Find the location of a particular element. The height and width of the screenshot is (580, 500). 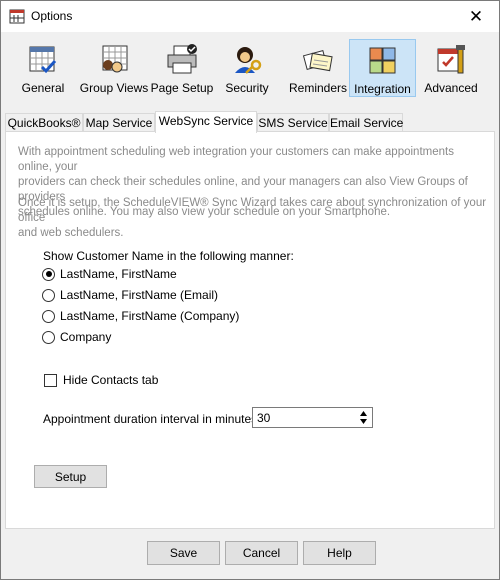

group-calendar-icon is located at coordinates (115, 59).